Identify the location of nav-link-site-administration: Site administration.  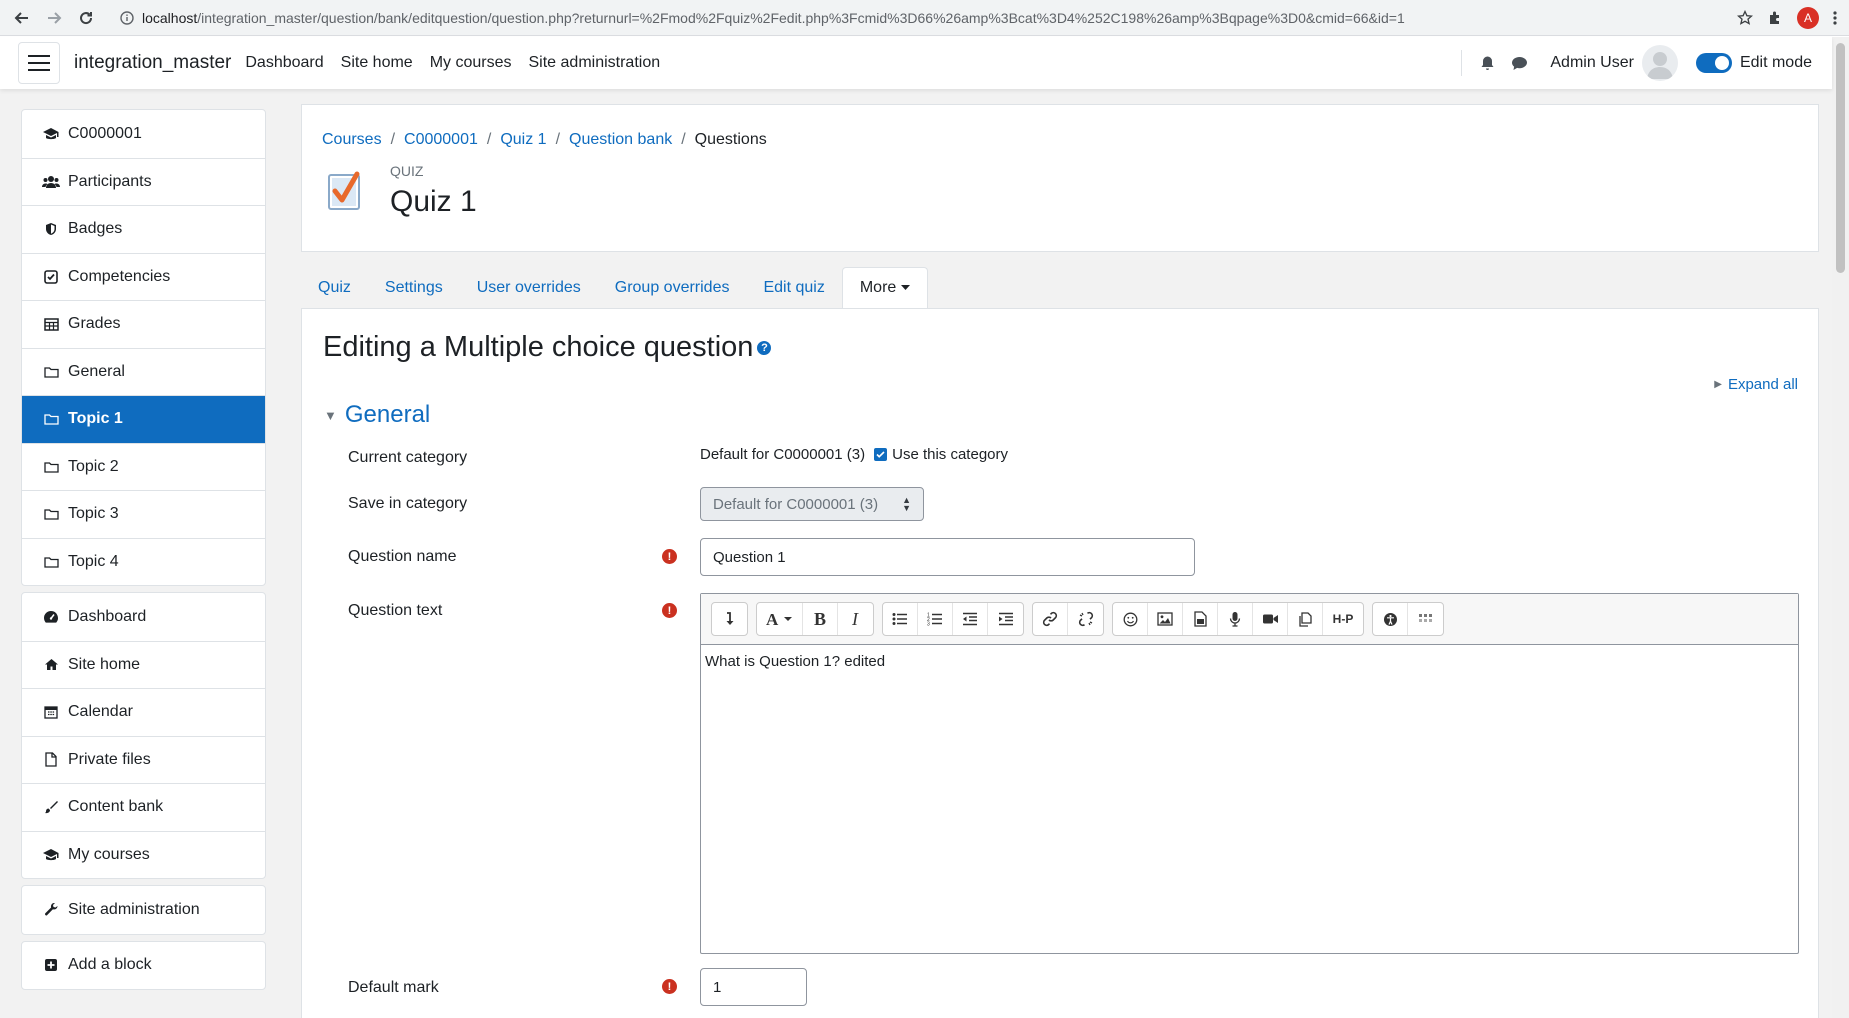
(595, 63).